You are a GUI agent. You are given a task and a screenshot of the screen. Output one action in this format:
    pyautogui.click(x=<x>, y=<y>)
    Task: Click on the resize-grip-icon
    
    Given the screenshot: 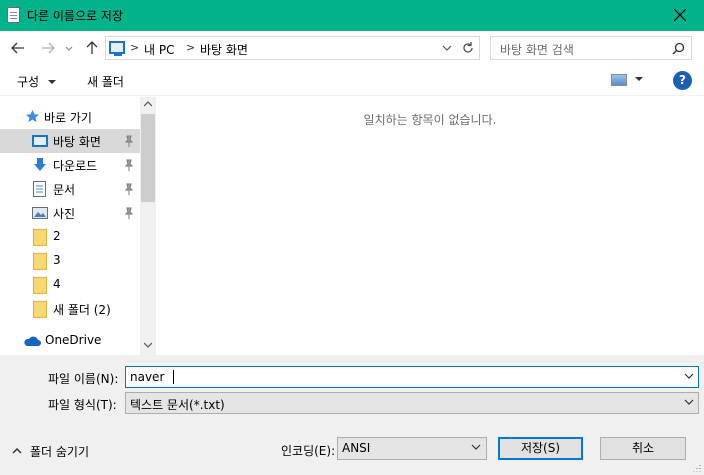 What is the action you would take?
    pyautogui.click(x=696, y=467)
    